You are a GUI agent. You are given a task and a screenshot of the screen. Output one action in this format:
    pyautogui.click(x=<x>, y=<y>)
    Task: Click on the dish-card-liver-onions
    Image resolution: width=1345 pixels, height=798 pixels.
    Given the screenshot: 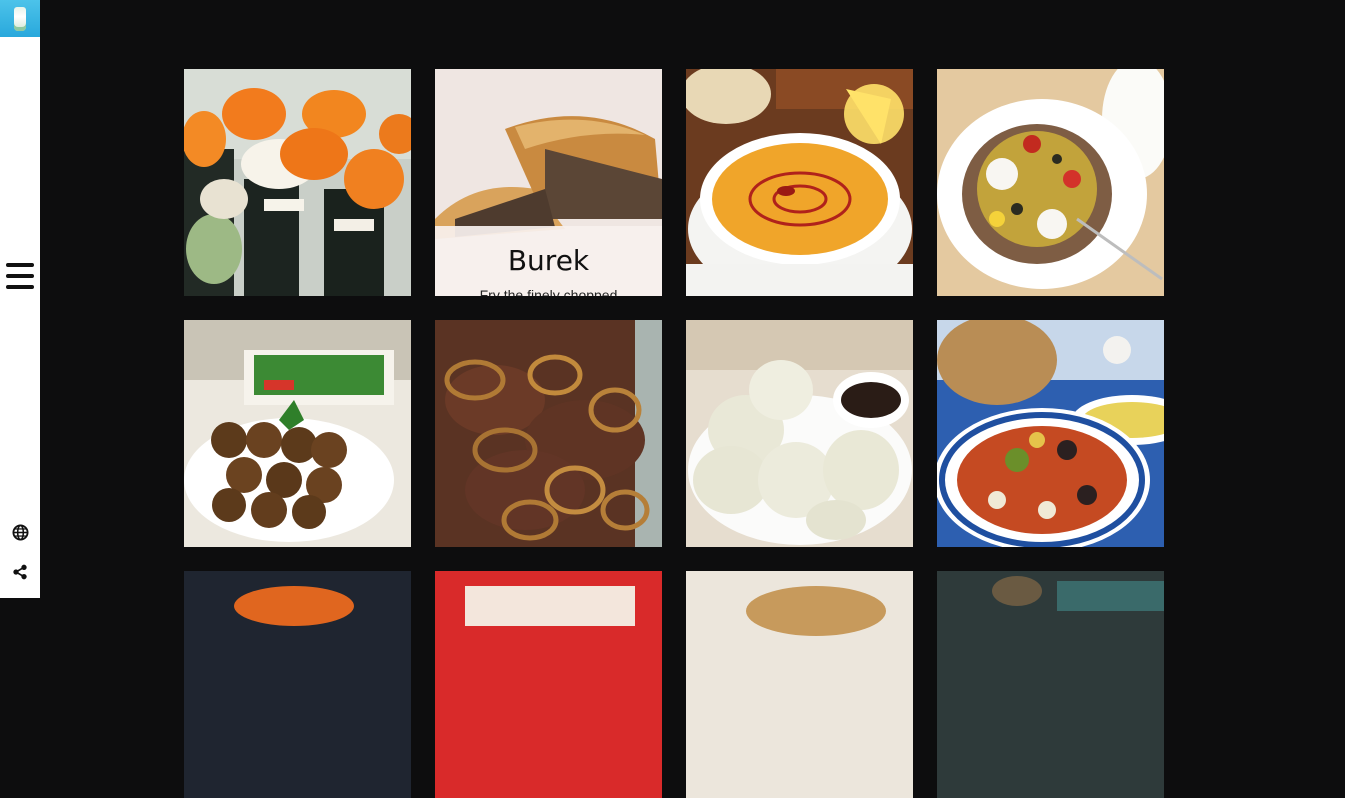 What is the action you would take?
    pyautogui.click(x=548, y=433)
    